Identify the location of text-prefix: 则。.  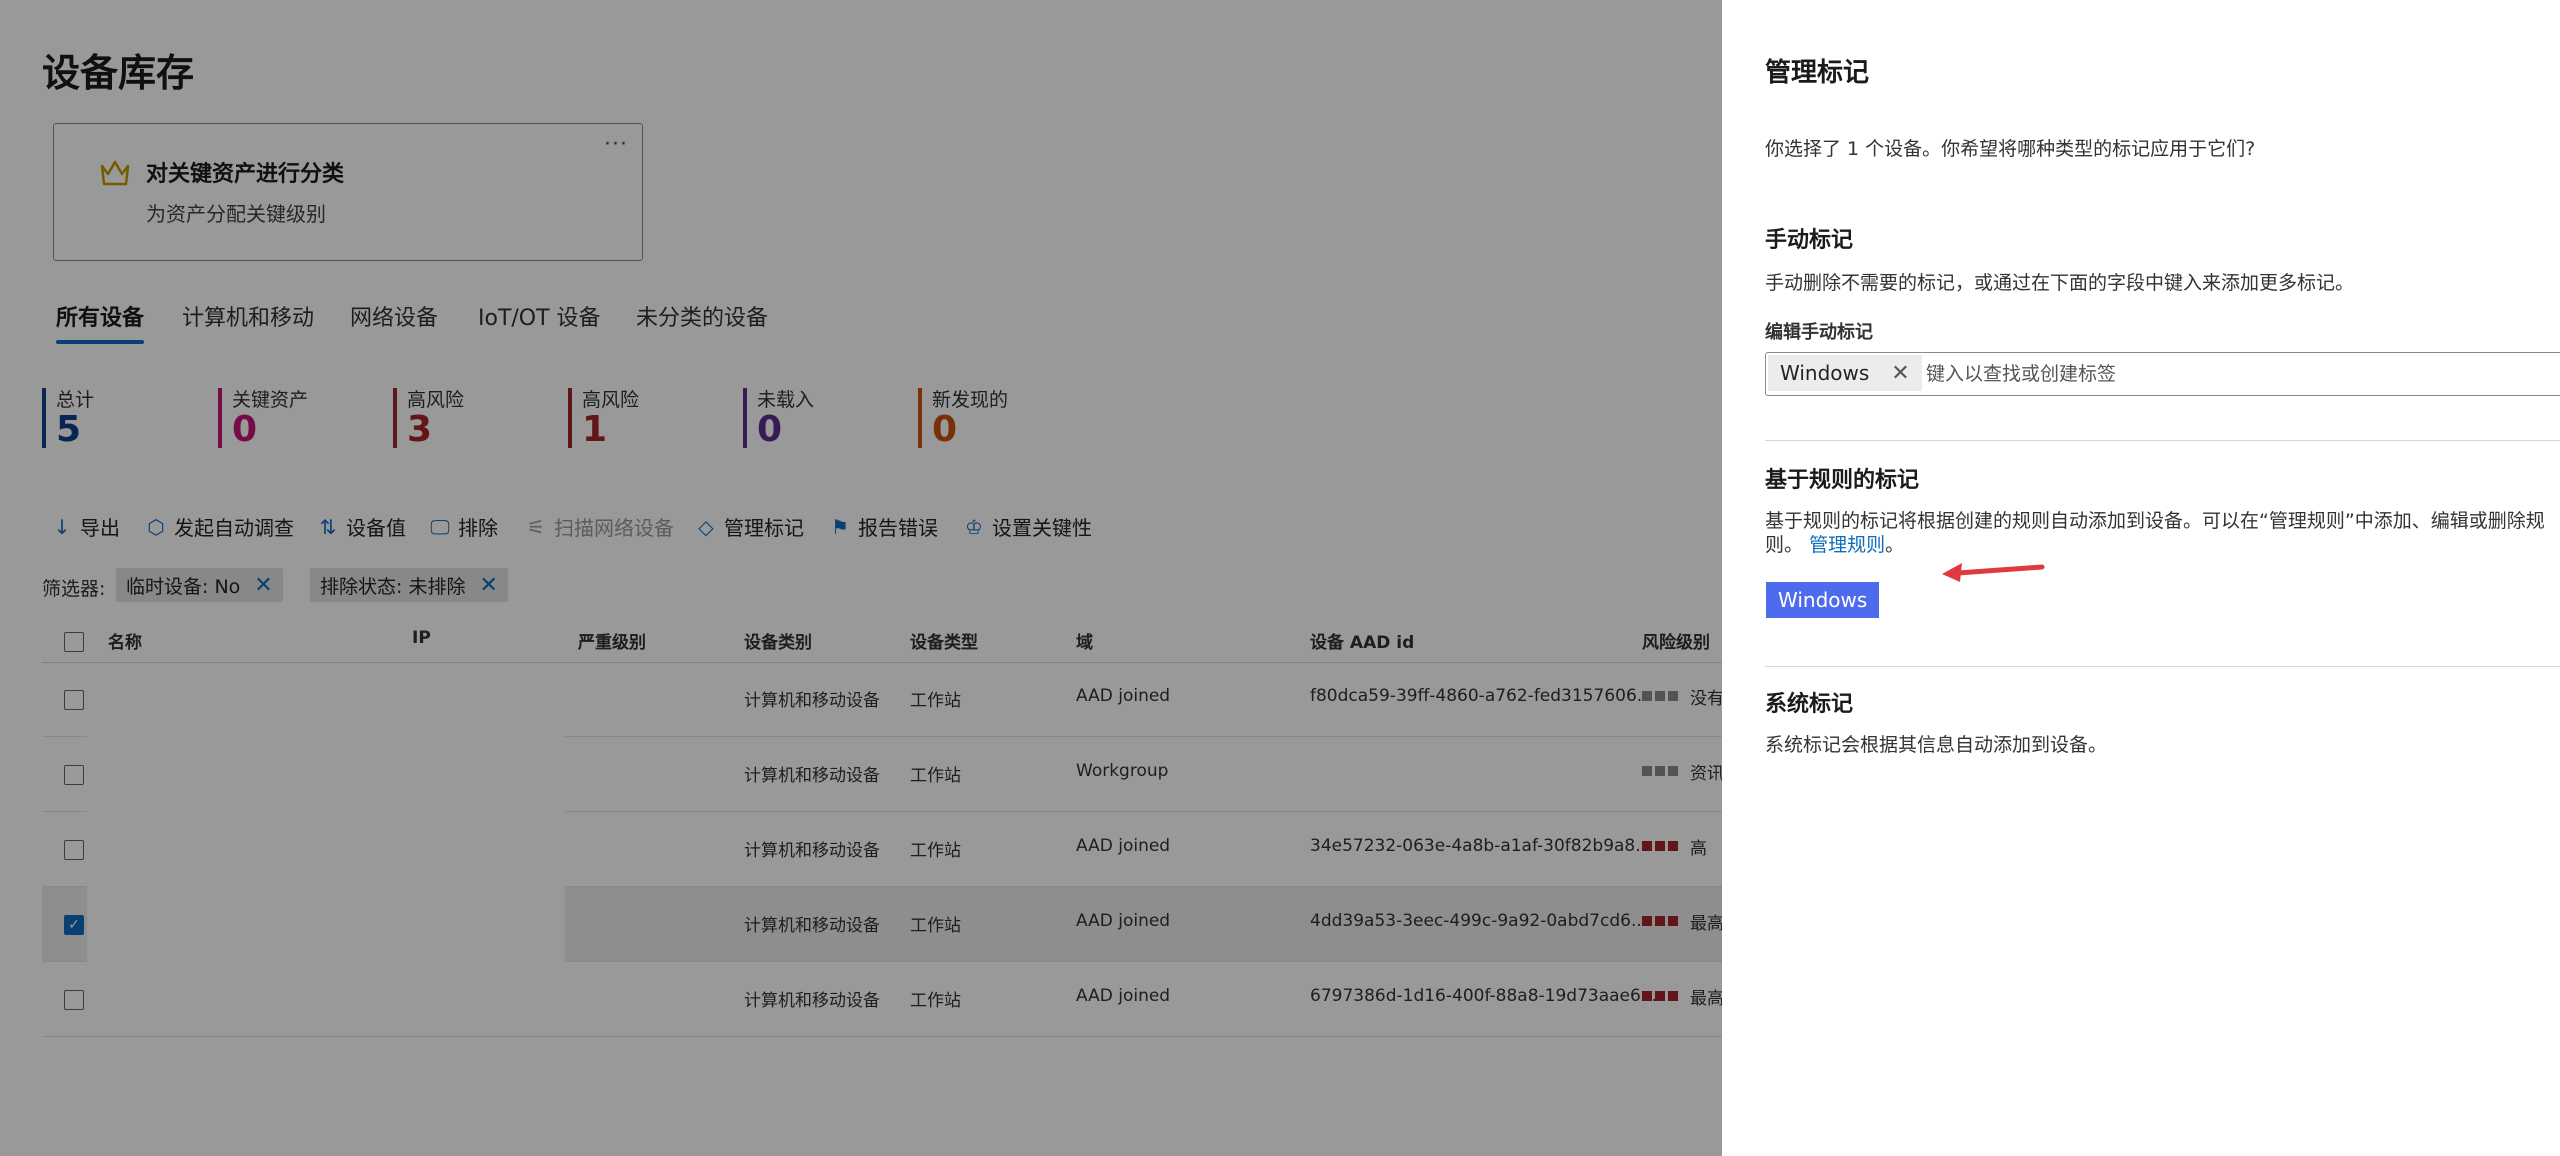
(1784, 545).